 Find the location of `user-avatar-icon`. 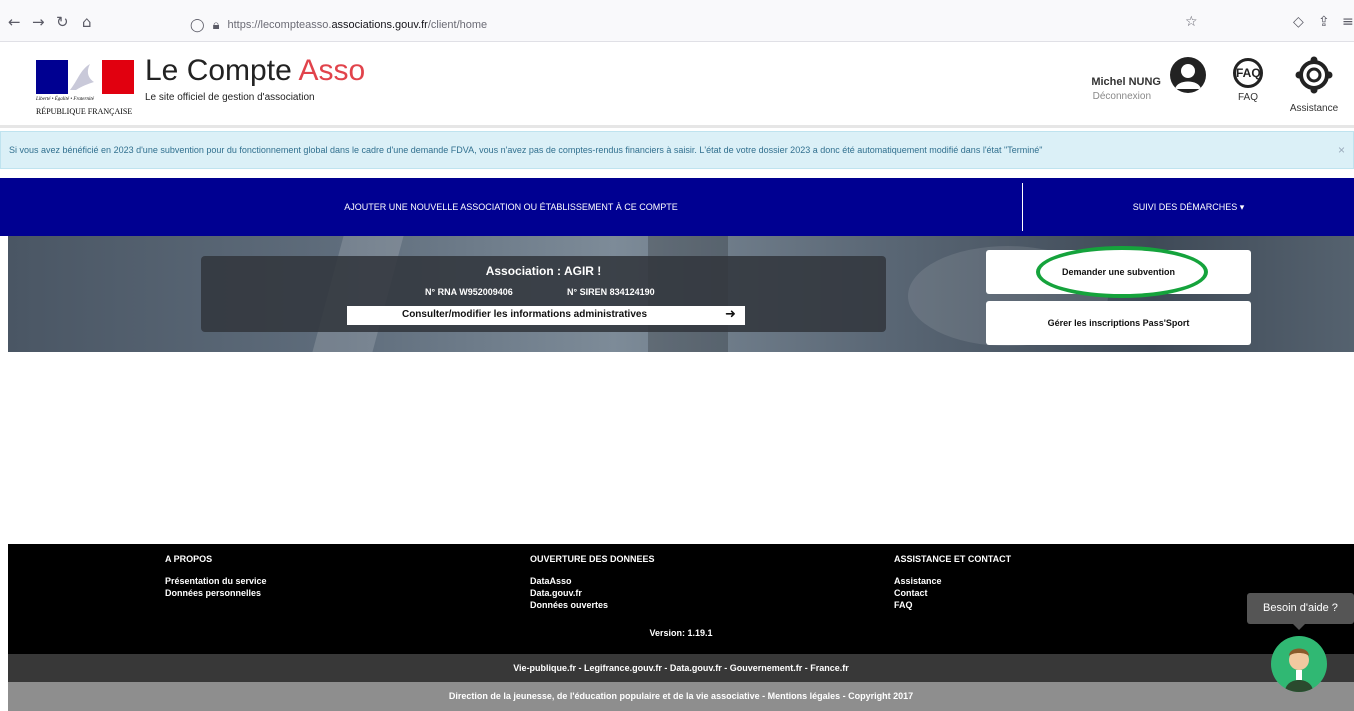

user-avatar-icon is located at coordinates (1188, 75).